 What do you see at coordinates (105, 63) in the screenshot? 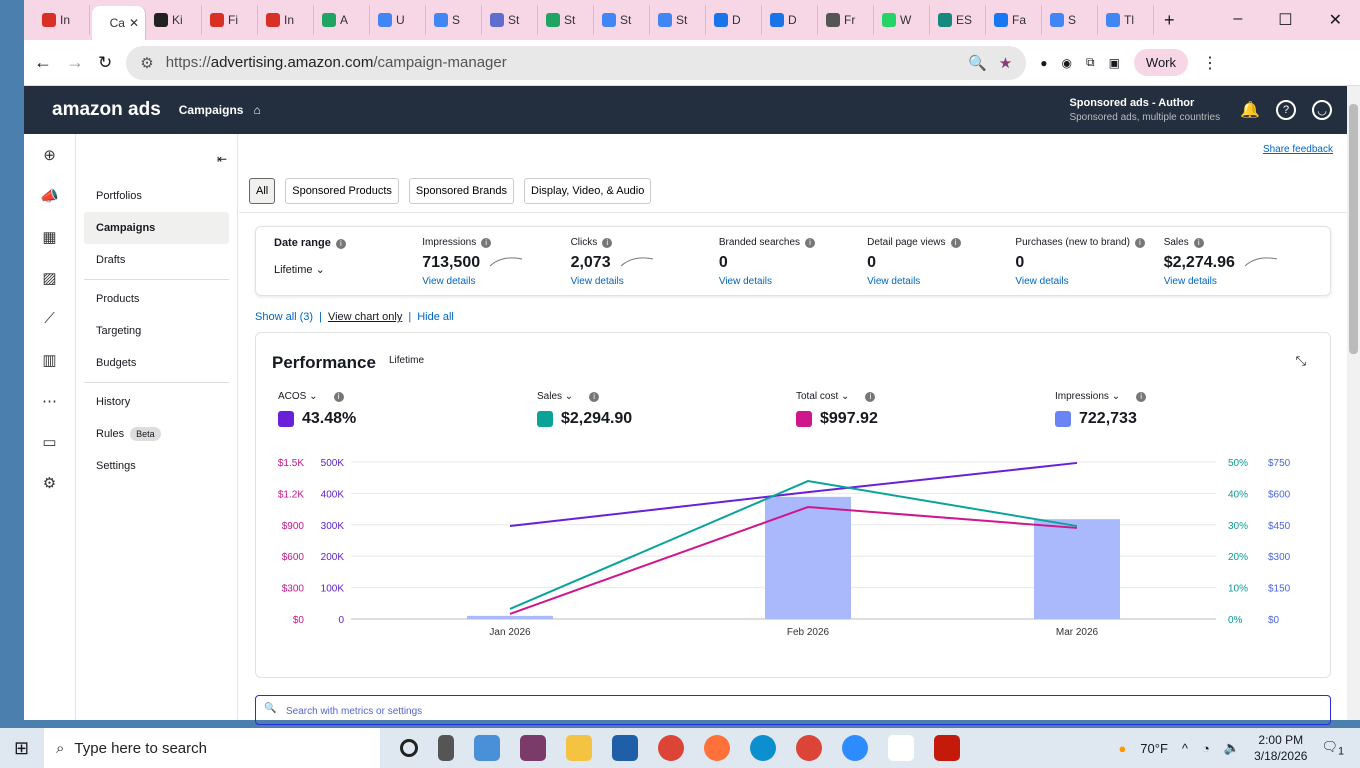
I see `reload-icon: ↻` at bounding box center [105, 63].